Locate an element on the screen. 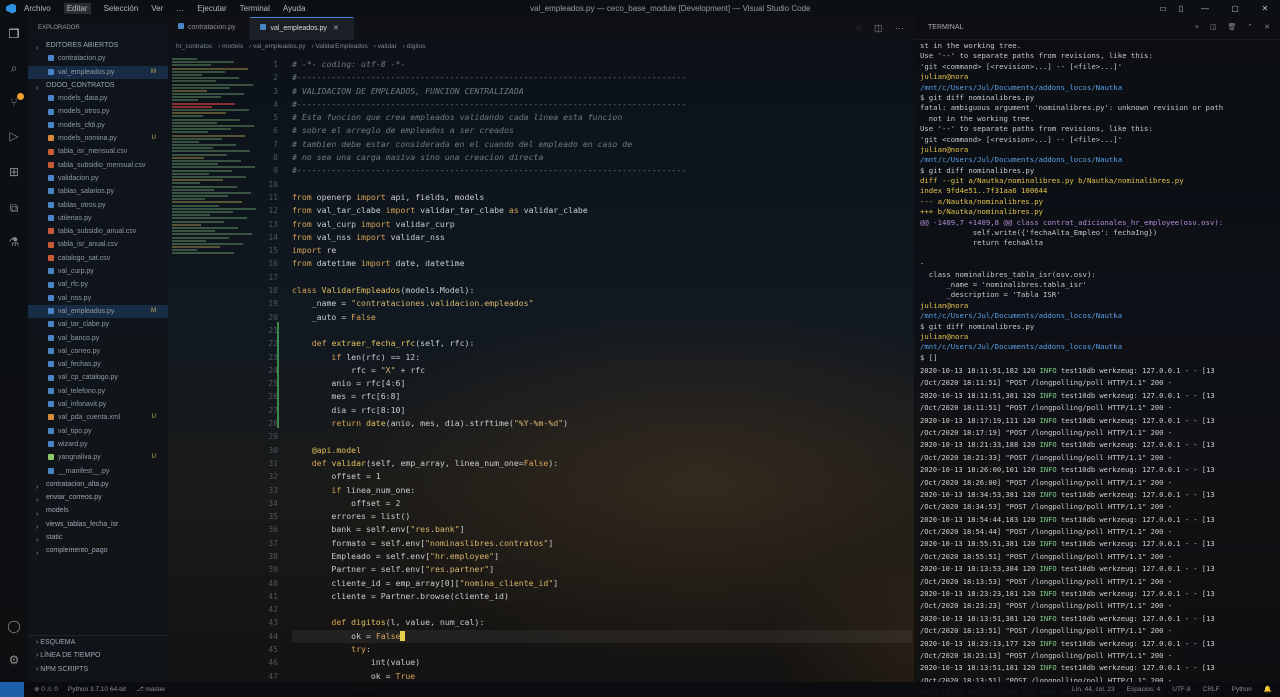  sidebar-item: val_fechas.py is located at coordinates (98, 364).